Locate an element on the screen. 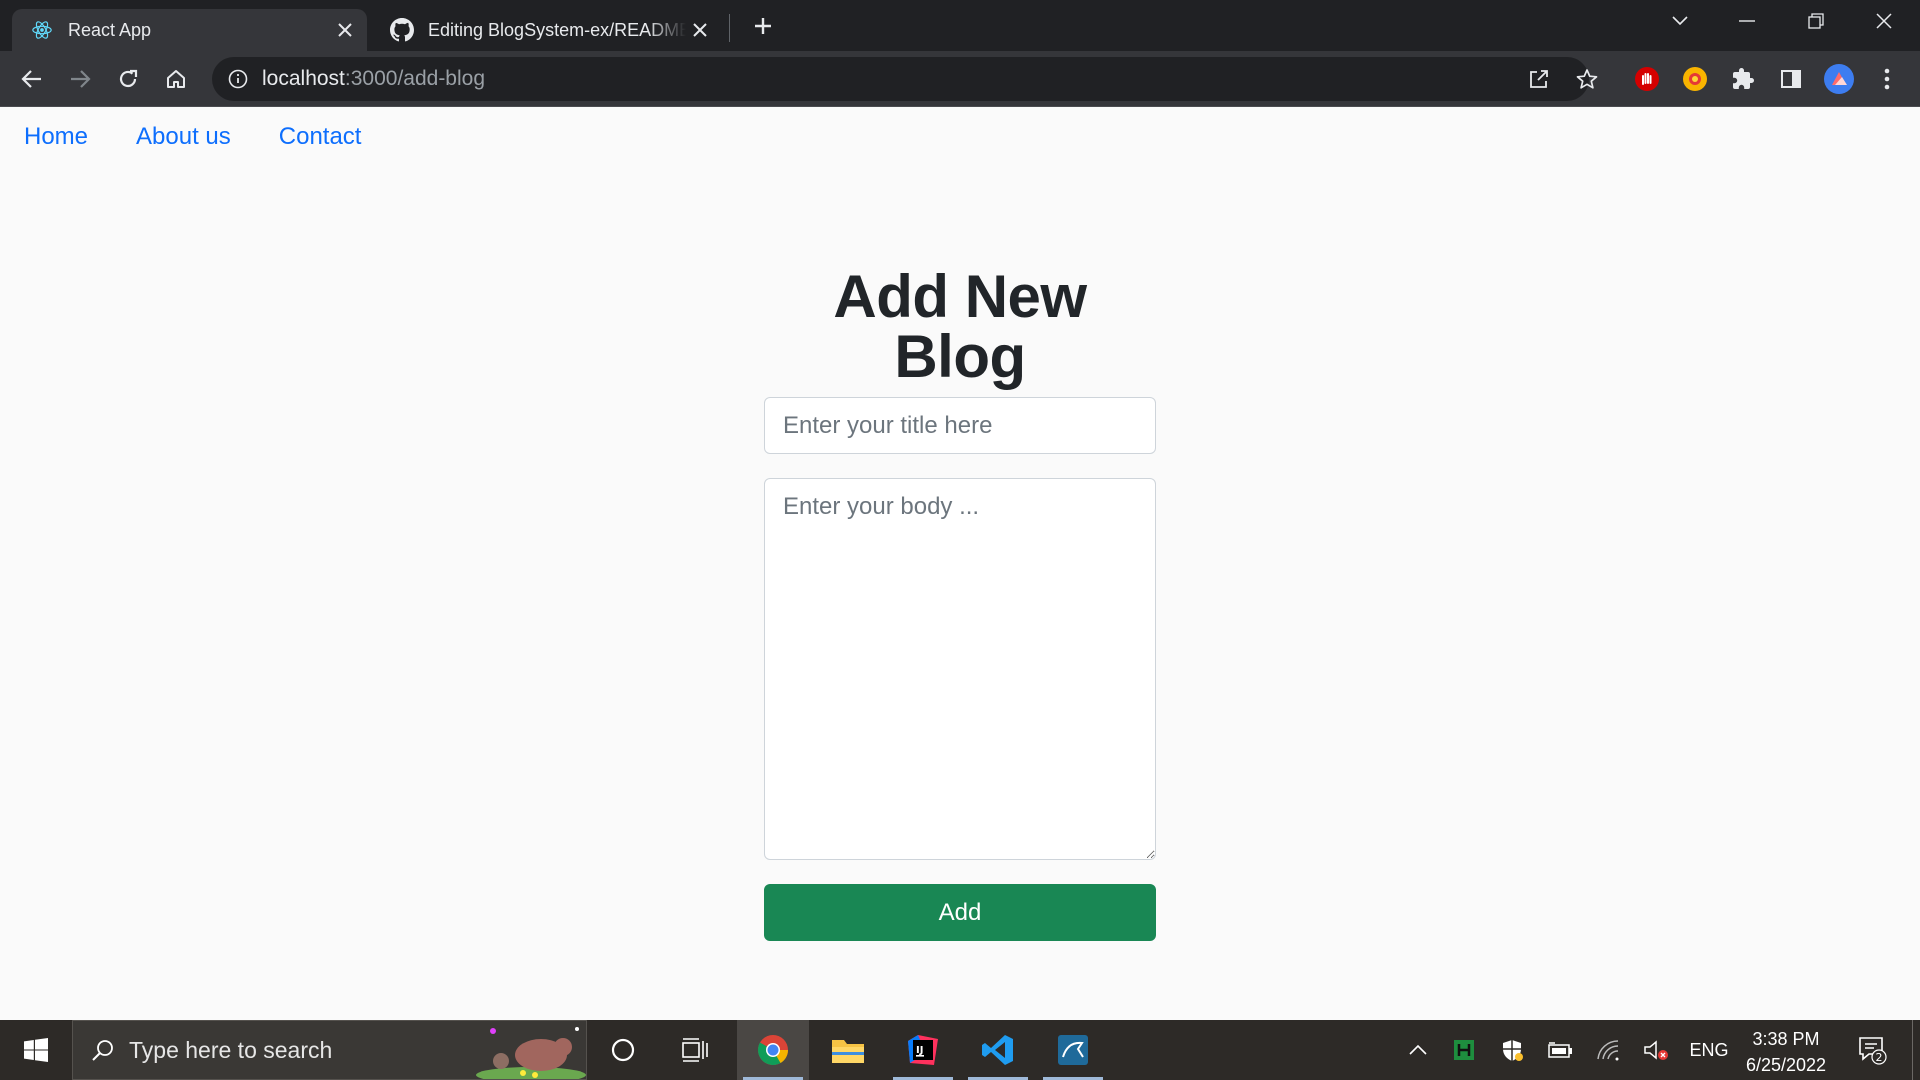  tray-security is located at coordinates (1512, 1050).